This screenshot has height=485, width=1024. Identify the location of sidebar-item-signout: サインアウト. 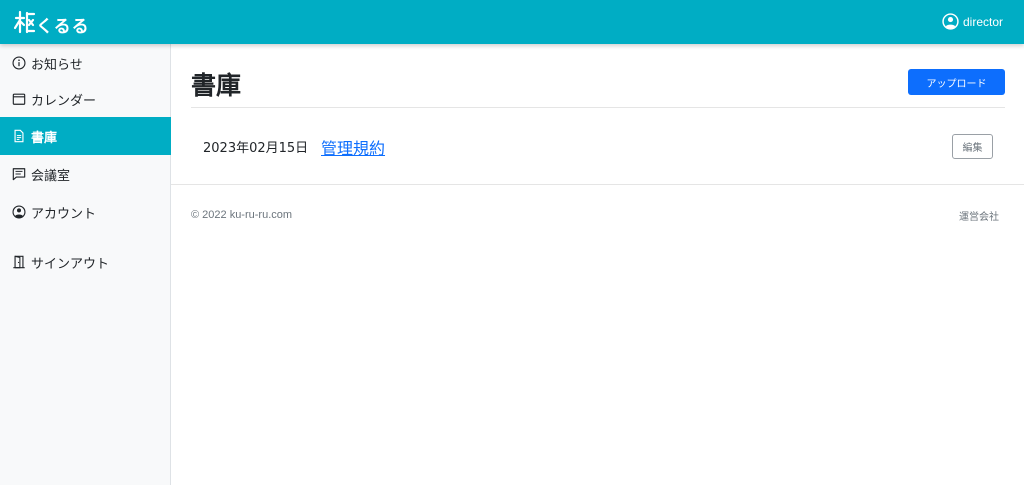
(85, 262).